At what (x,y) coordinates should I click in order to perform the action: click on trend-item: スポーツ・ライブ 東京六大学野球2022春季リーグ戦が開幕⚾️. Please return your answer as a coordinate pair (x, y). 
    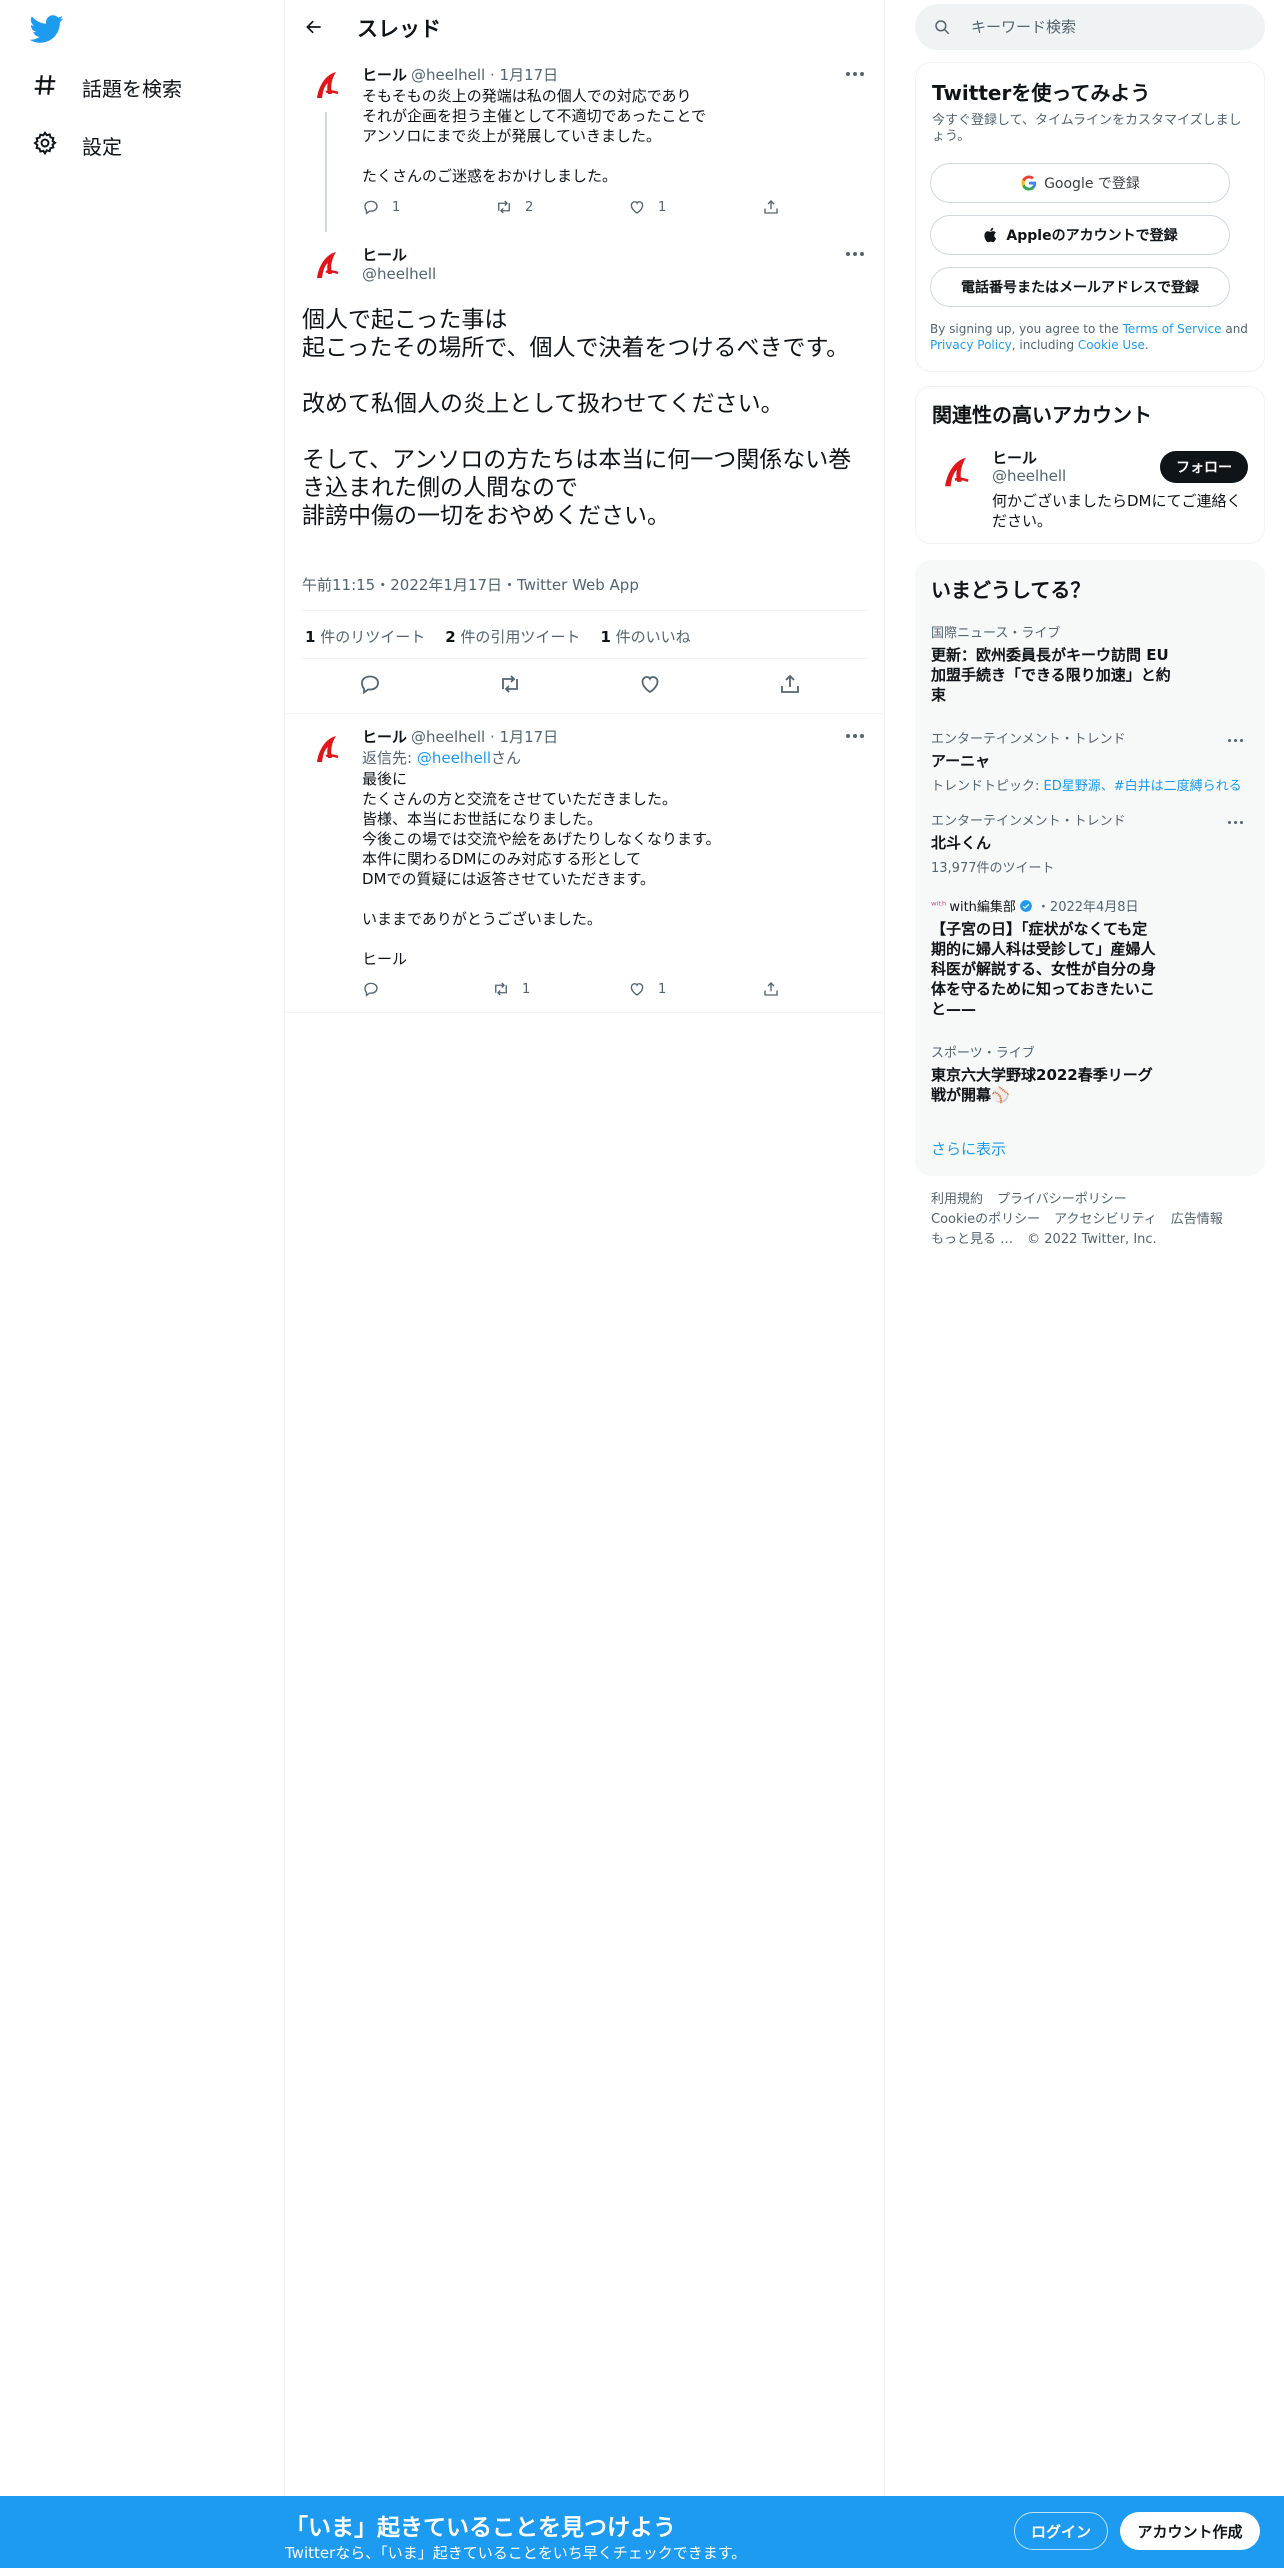
    Looking at the image, I should click on (1046, 1073).